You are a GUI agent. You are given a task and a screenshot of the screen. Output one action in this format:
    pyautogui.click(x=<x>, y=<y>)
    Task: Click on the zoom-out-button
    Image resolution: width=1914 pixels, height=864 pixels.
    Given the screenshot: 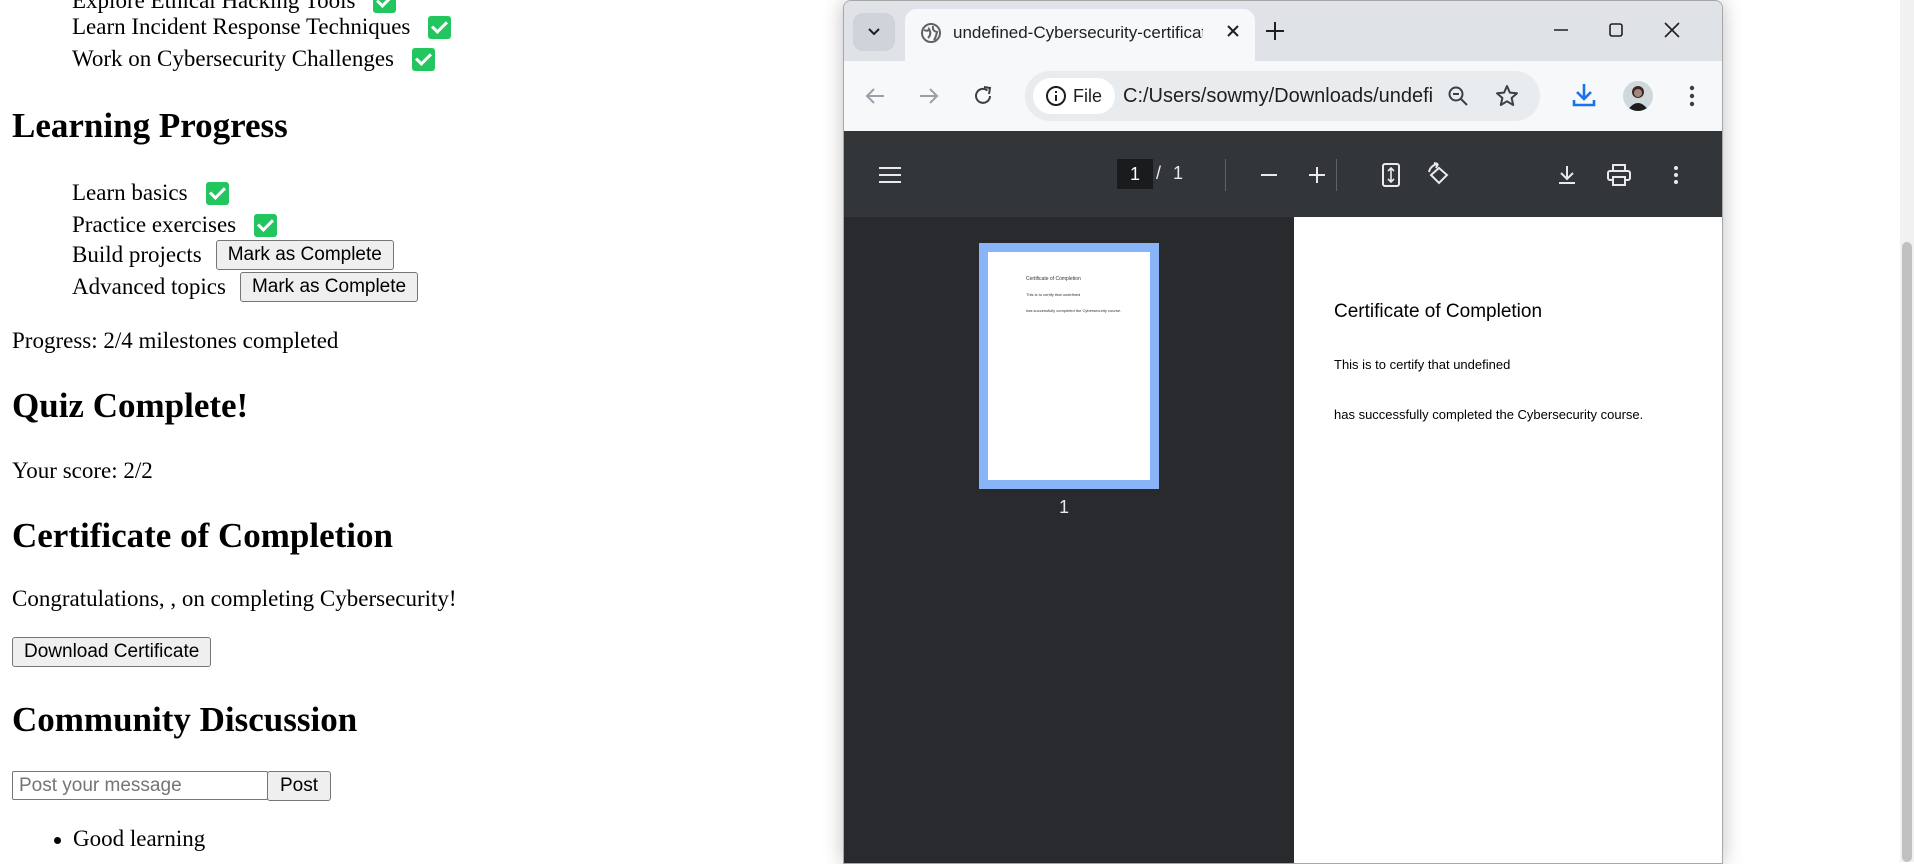 What is the action you would take?
    pyautogui.click(x=1269, y=175)
    